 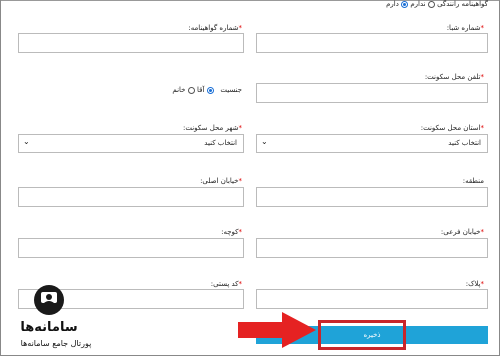 What do you see at coordinates (221, 181) in the screenshot?
I see `main-street-label: *خیابان اصلی:` at bounding box center [221, 181].